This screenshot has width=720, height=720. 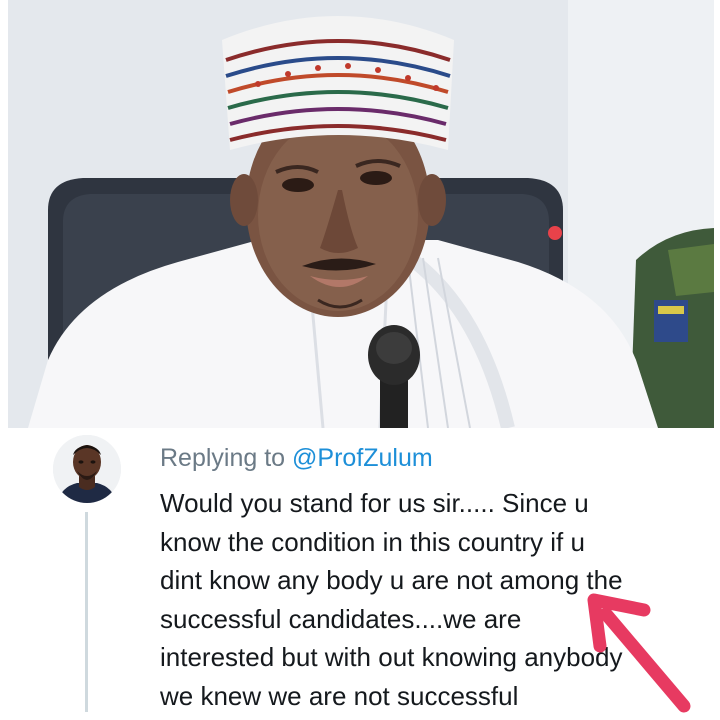 I want to click on user-avatar, so click(x=87, y=469).